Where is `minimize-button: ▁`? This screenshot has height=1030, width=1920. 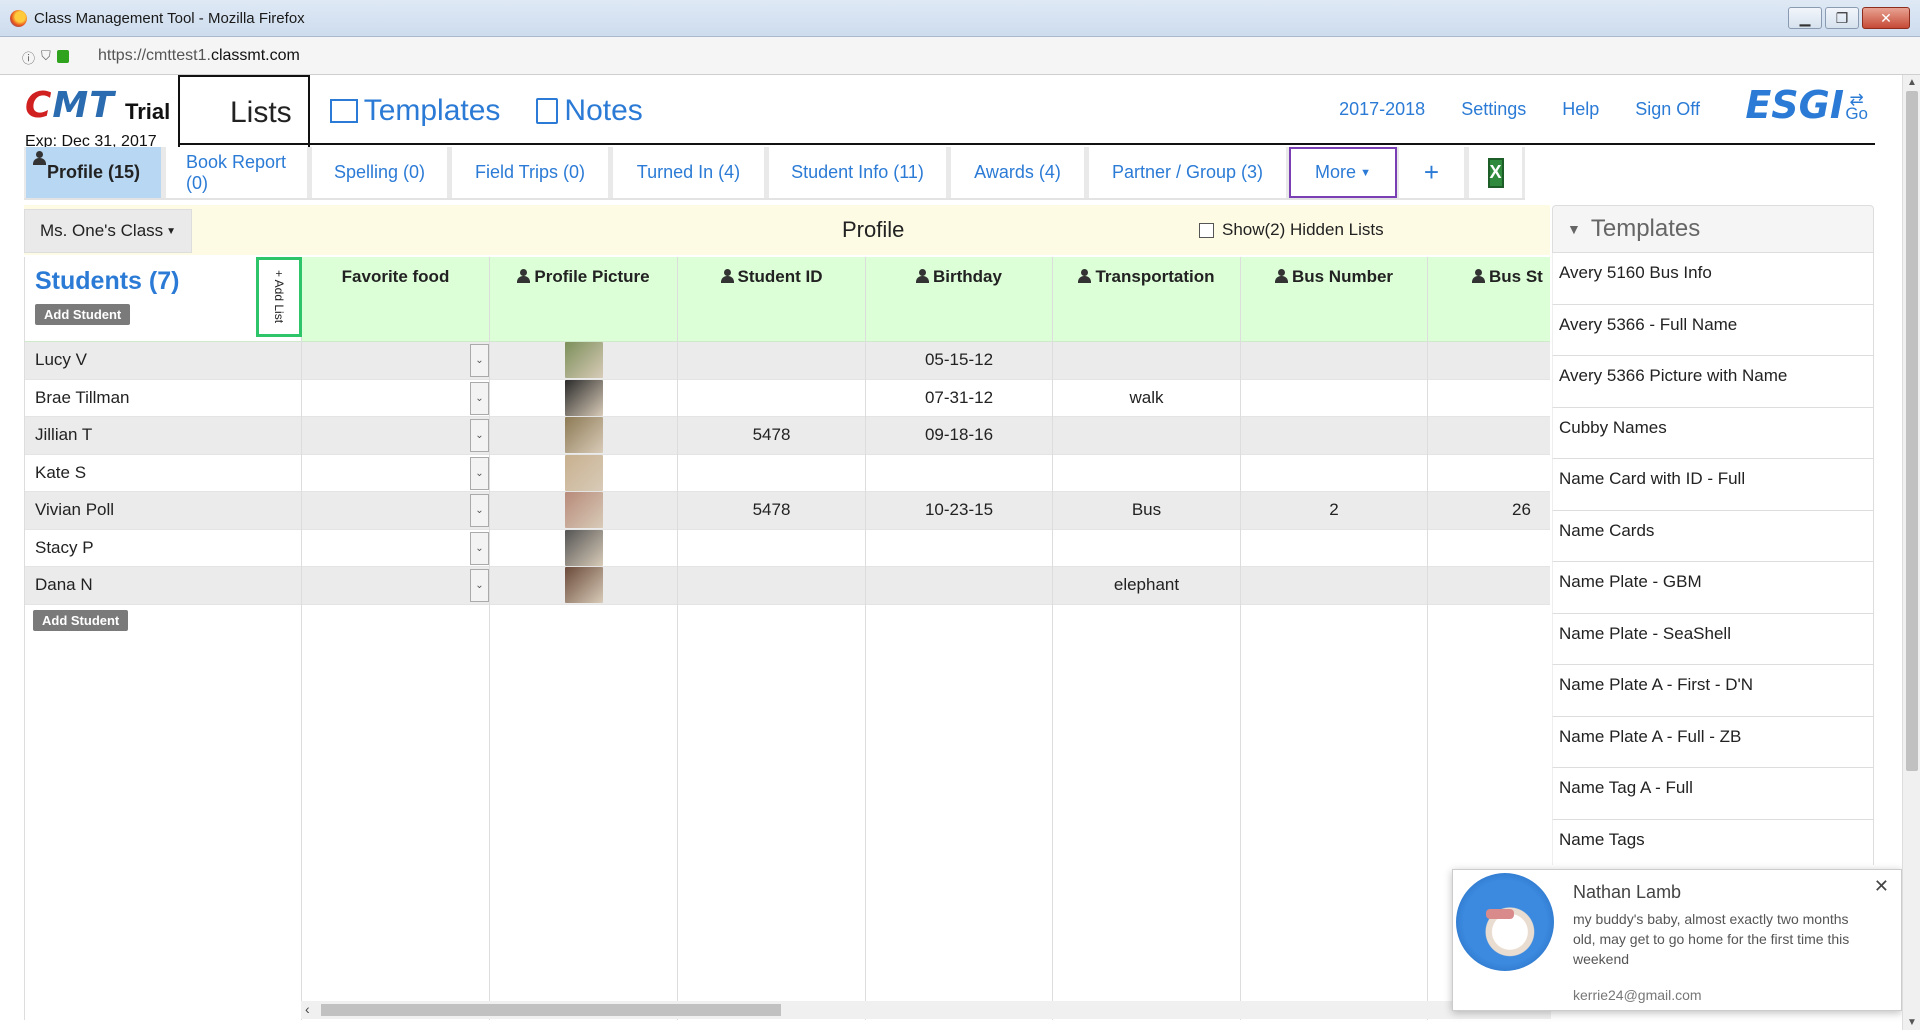
minimize-button: ▁ is located at coordinates (1805, 18).